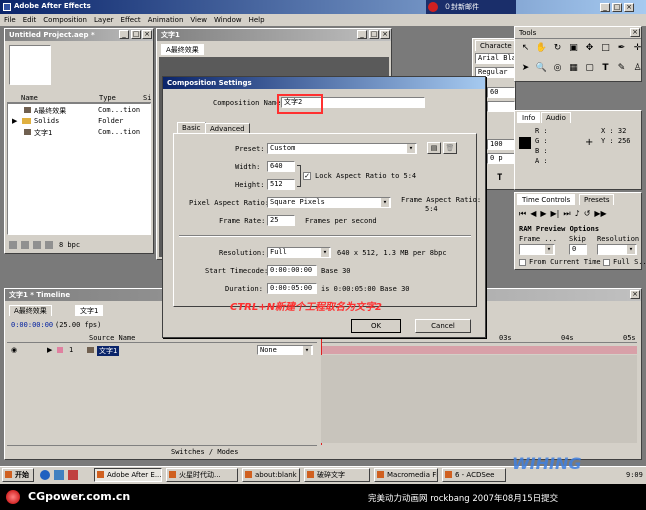 The height and width of the screenshot is (510, 646). Describe the element at coordinates (10, 20) in the screenshot. I see `menu-file: File` at that location.